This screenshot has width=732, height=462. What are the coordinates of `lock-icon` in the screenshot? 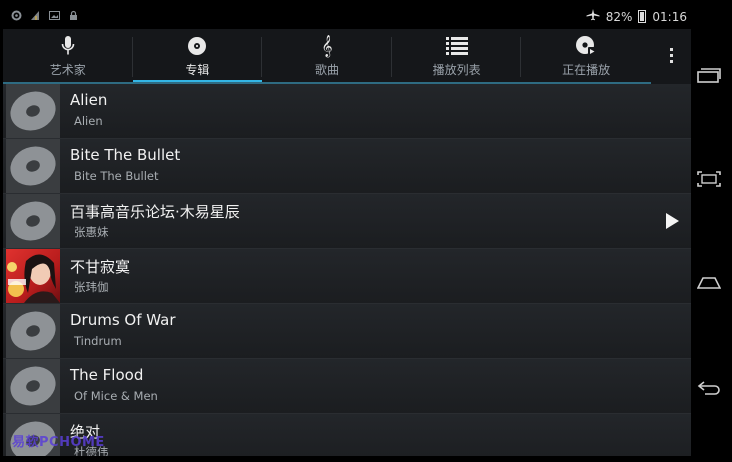 It's located at (73, 15).